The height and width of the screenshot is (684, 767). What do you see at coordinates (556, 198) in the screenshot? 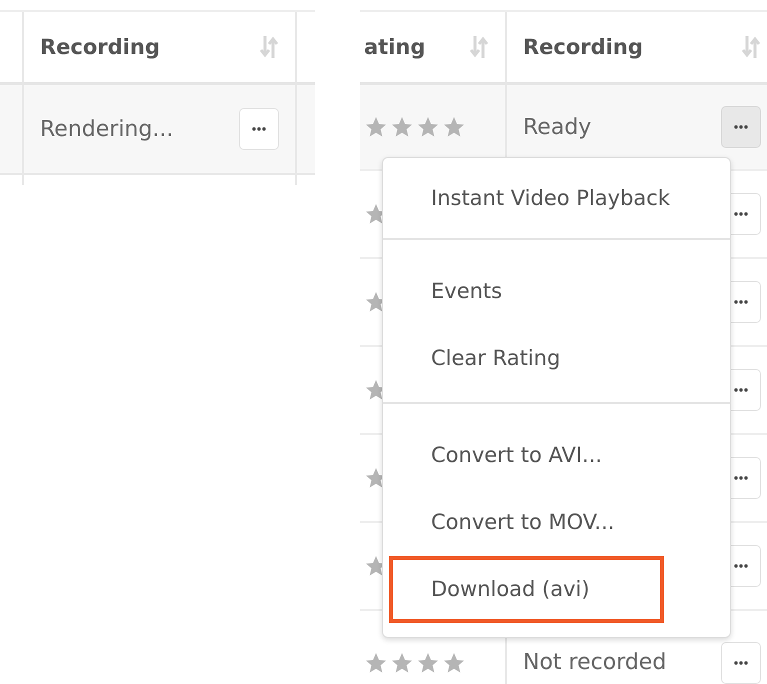
I see `menu-item: Instant Video Playback` at bounding box center [556, 198].